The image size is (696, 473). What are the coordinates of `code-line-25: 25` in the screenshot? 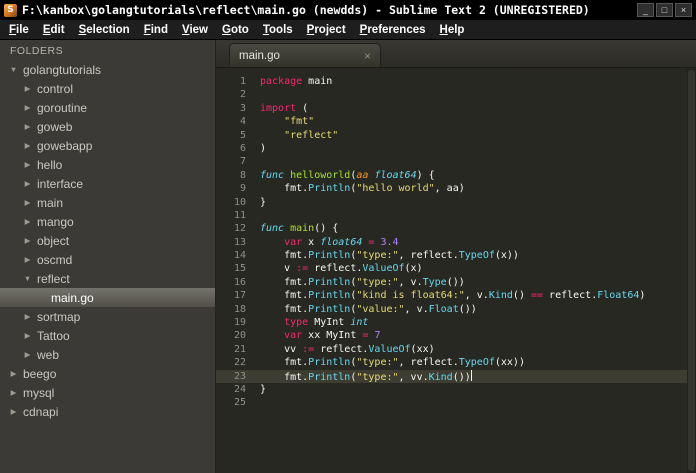 It's located at (456, 402).